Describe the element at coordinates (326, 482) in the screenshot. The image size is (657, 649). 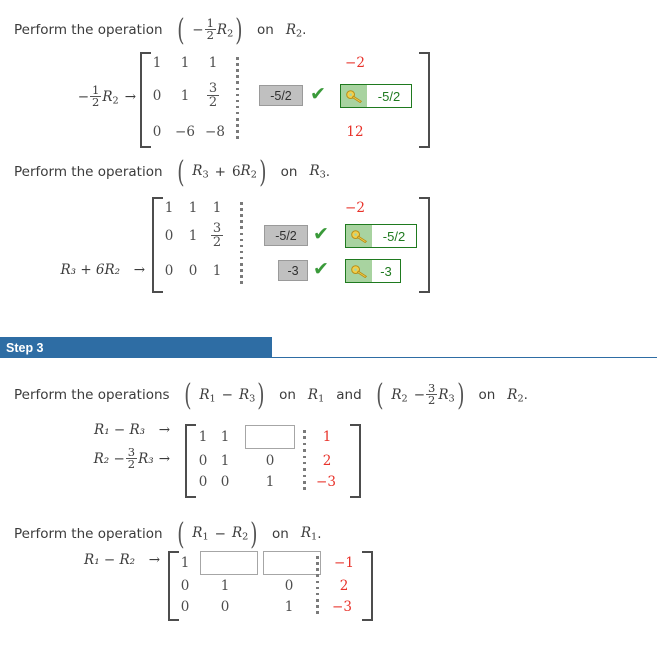
I see `matrix-aug-r3-3: −3` at that location.